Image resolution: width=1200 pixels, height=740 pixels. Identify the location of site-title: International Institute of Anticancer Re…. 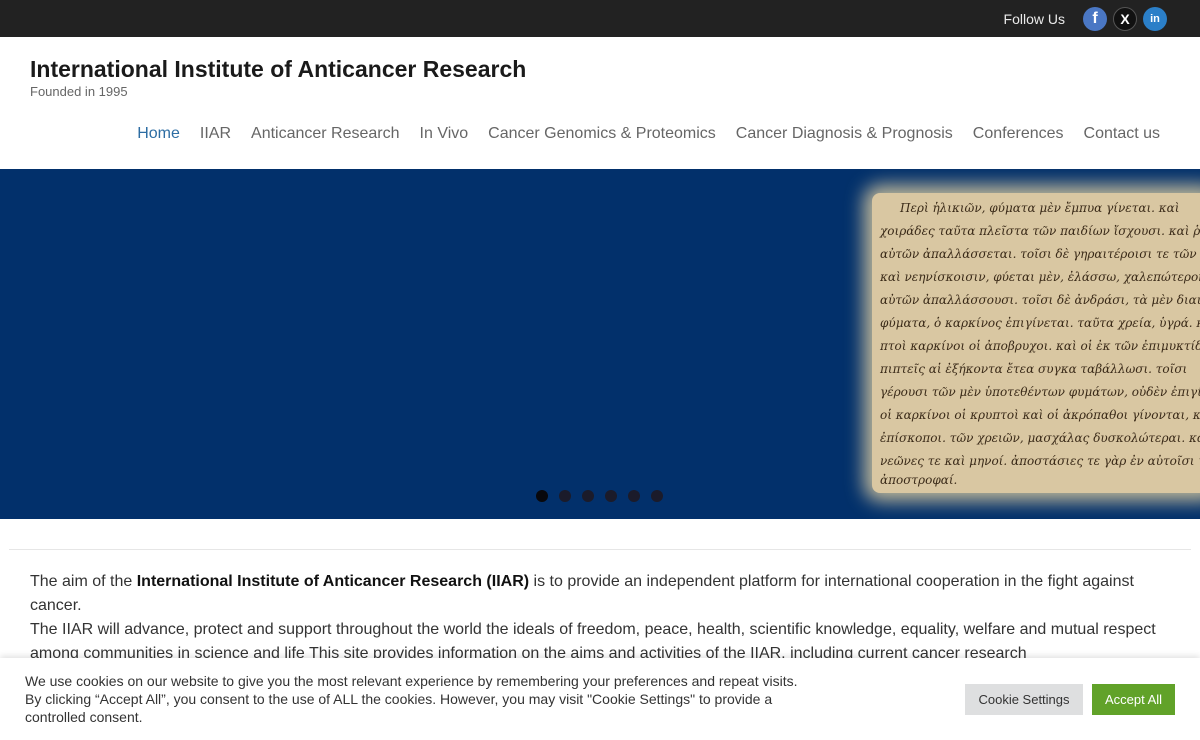
(278, 69).